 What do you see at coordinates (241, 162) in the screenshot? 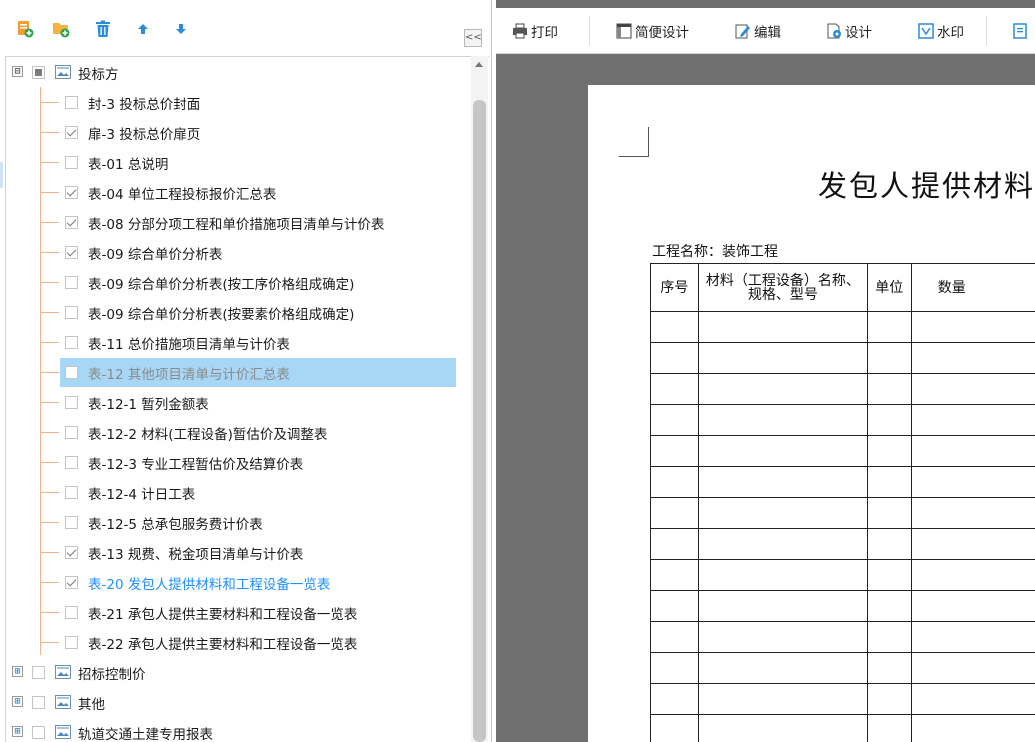
I see `tree-item: 表-01 总说明` at bounding box center [241, 162].